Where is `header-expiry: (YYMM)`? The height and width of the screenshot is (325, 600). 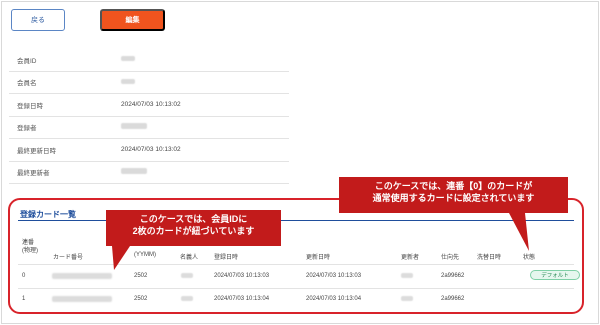
header-expiry: (YYMM) is located at coordinates (145, 255).